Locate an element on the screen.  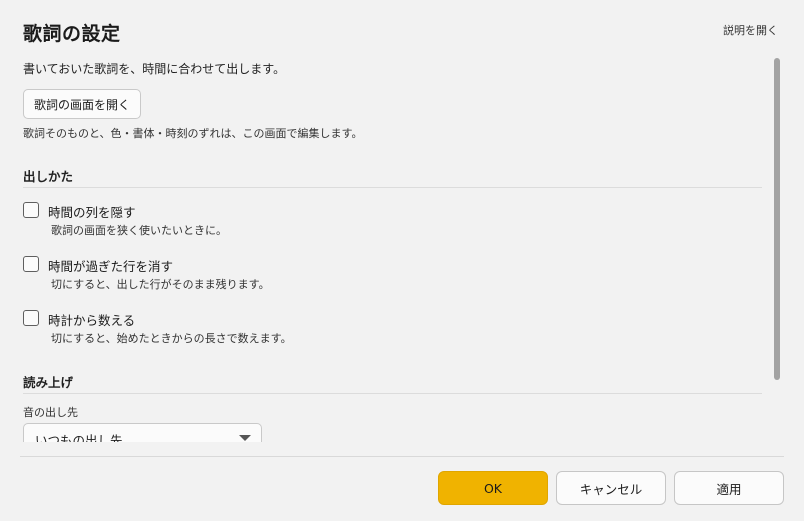
display-section-heading: 出しかた is located at coordinates (48, 176).